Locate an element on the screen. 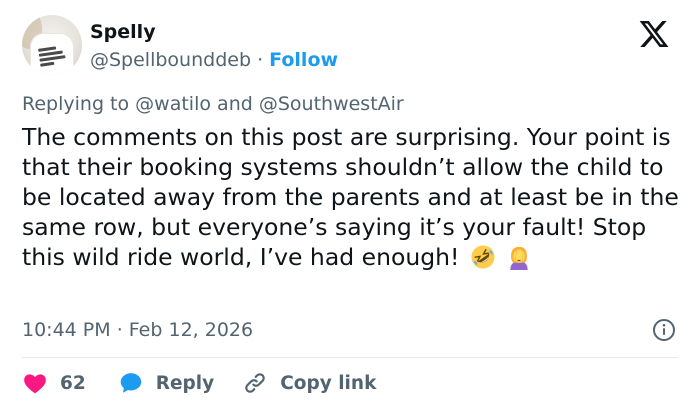 Image resolution: width=700 pixels, height=410 pixels. tweet-date: Feb 12, 2026 is located at coordinates (191, 330).